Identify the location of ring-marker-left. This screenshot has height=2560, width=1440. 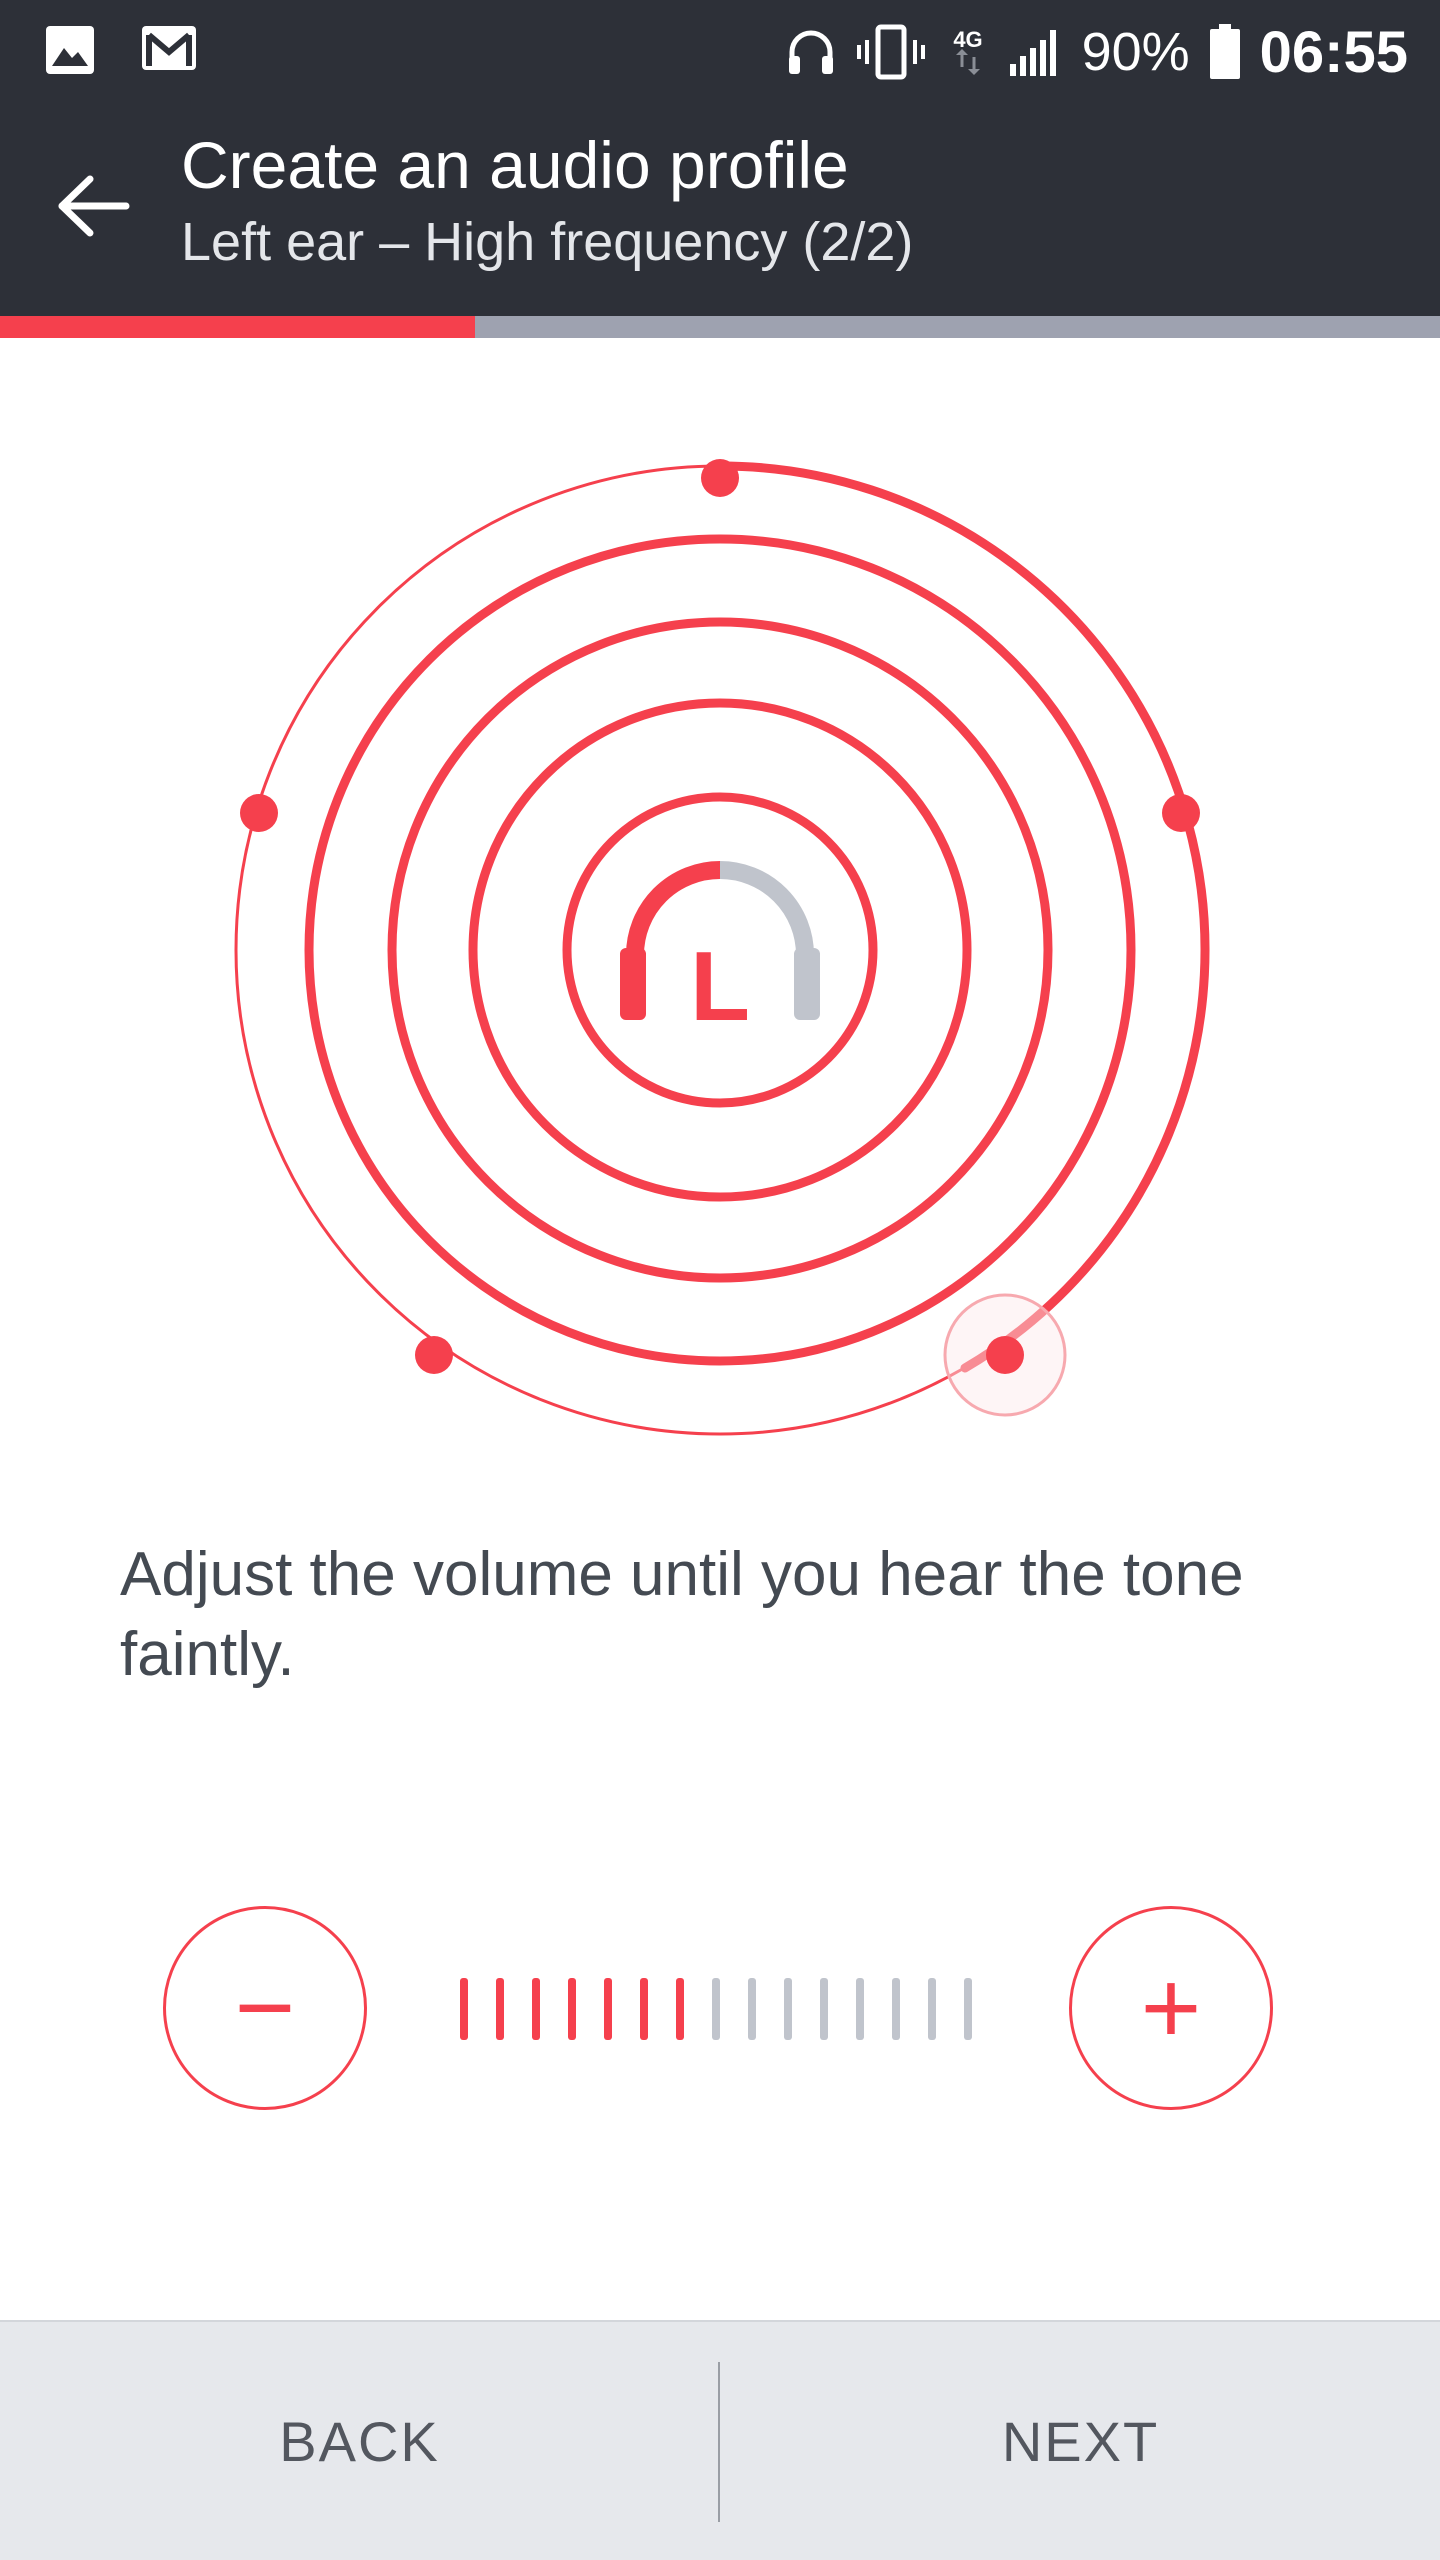
(259, 813).